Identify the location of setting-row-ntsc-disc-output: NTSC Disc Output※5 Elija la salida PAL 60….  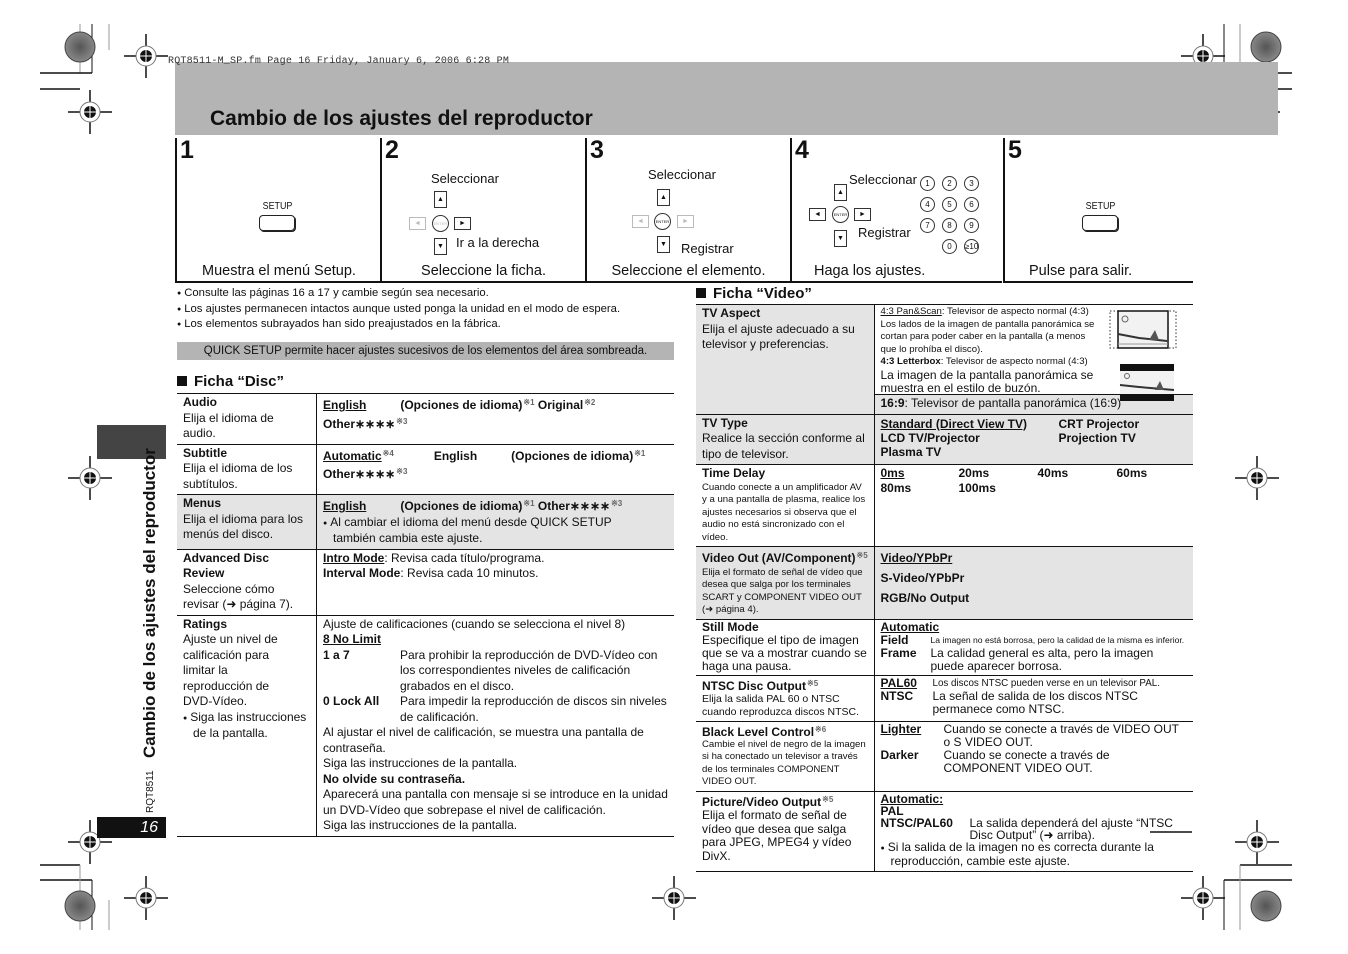
(944, 697).